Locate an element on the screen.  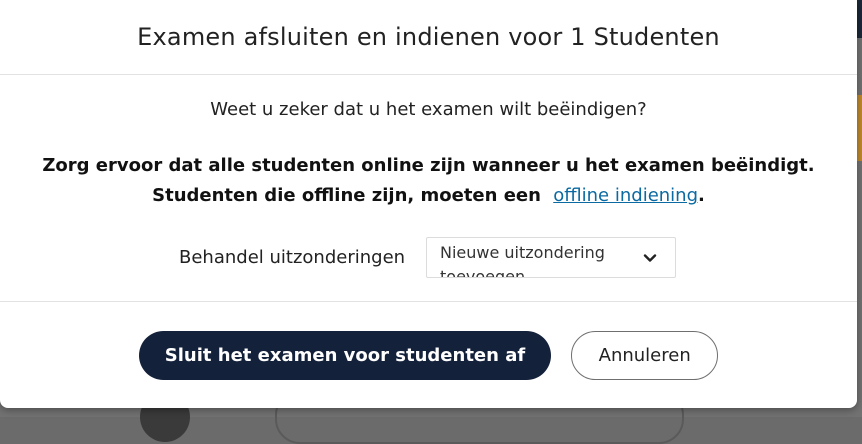
end-exam-button: Sluit het examen voor studenten af is located at coordinates (345, 355).